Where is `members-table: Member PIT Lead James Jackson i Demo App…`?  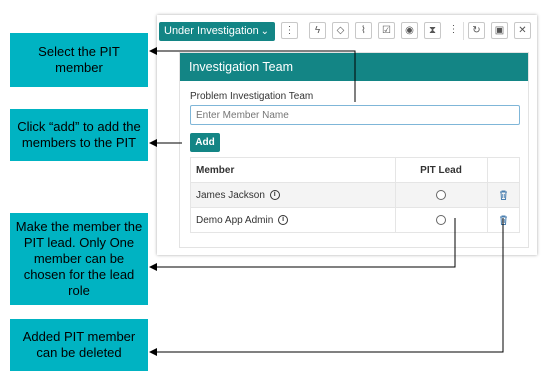
members-table: Member PIT Lead James Jackson i Demo App… is located at coordinates (355, 195).